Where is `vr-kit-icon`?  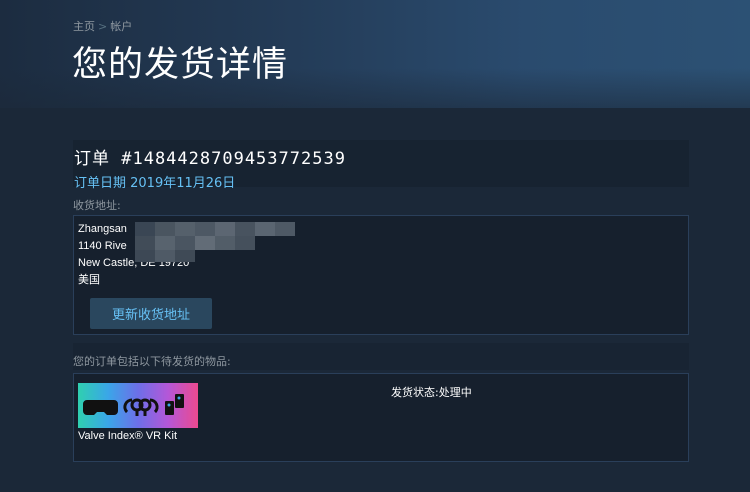
vr-kit-icon is located at coordinates (133, 405).